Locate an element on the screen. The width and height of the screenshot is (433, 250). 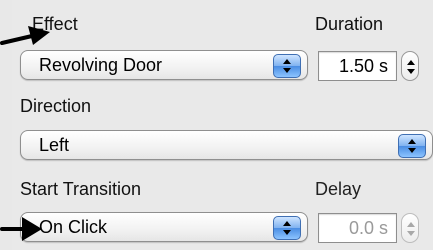
direction-value: Left is located at coordinates (54, 145).